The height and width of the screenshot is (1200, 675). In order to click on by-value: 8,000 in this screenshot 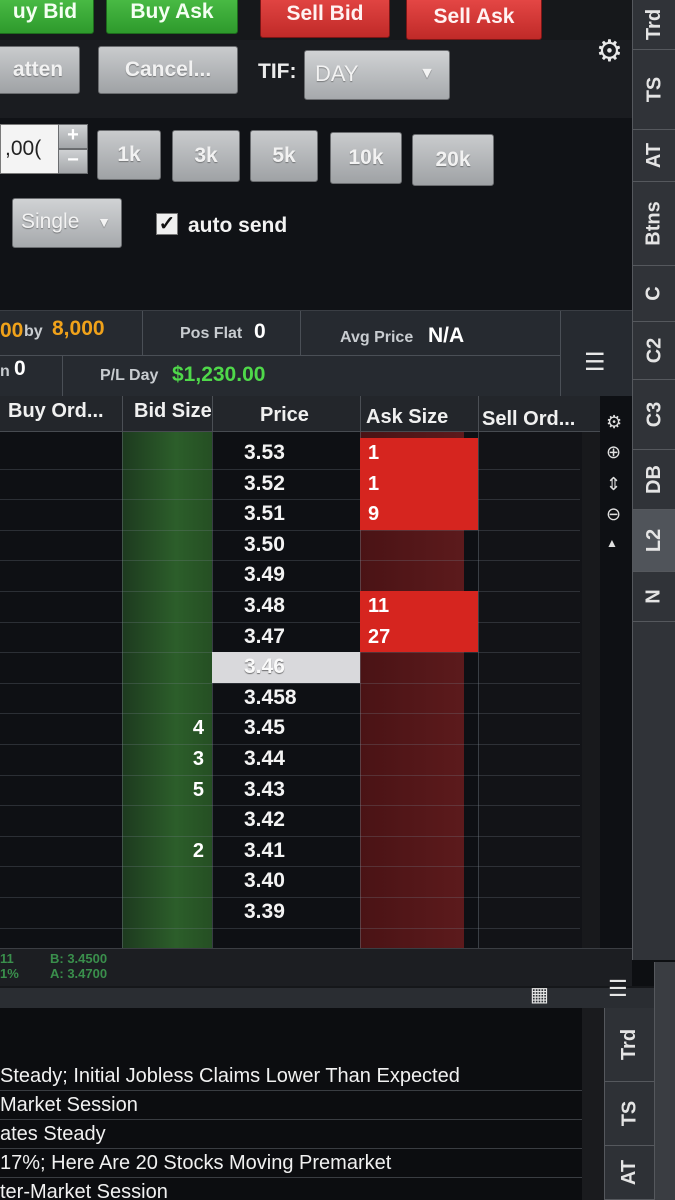, I will do `click(78, 328)`.